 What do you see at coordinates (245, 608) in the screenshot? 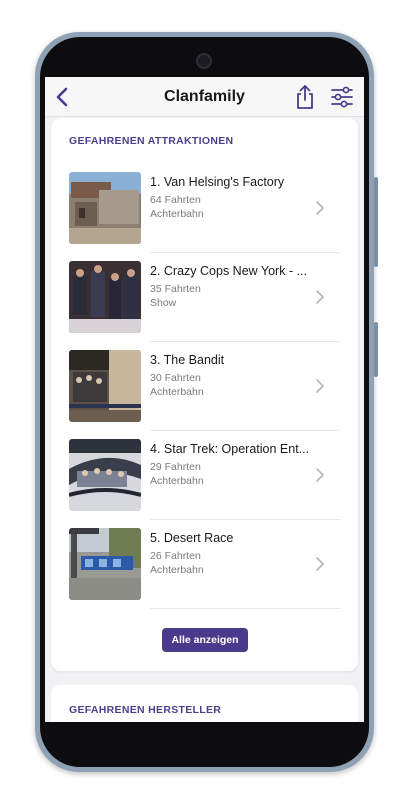
I see `divider` at bounding box center [245, 608].